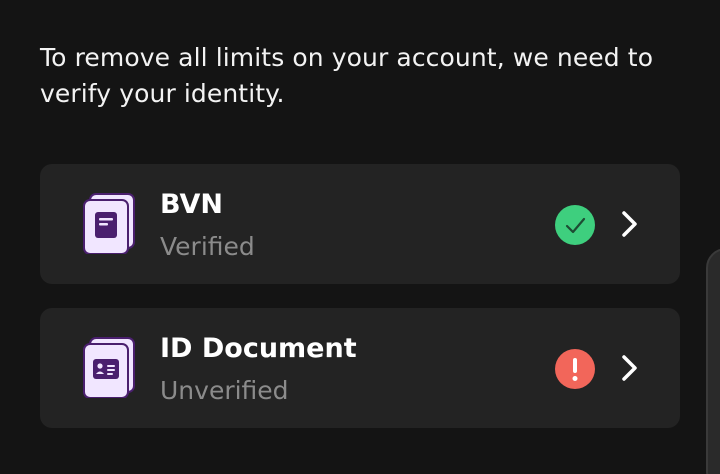  I want to click on exclamation-icon, so click(575, 369).